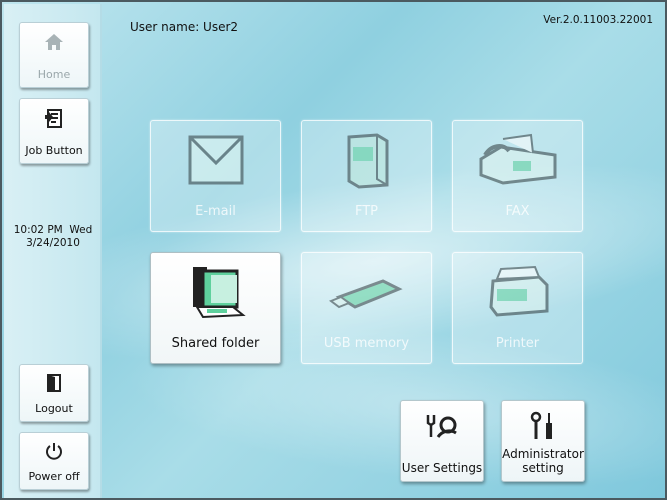  I want to click on shared-folder-tile: Shared folder, so click(215, 308).